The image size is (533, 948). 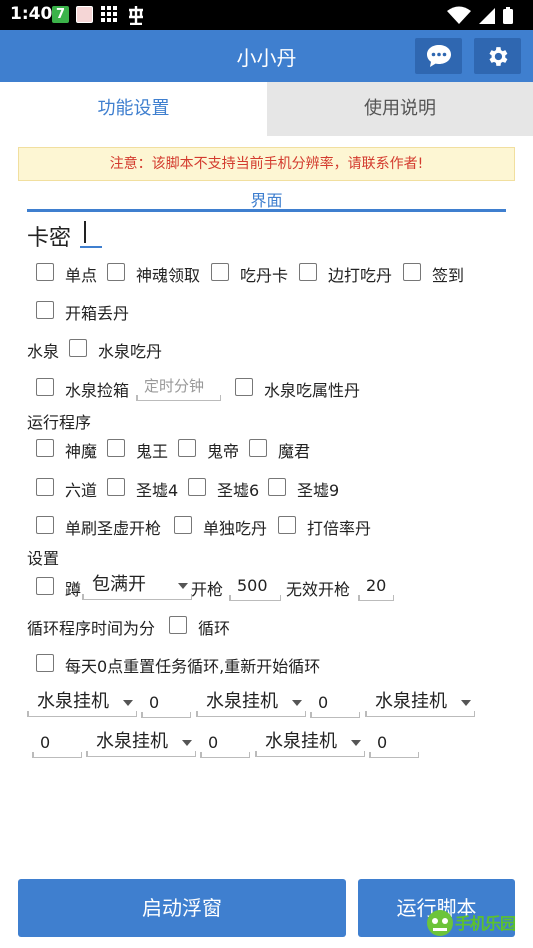 I want to click on section-divider, so click(x=266, y=210).